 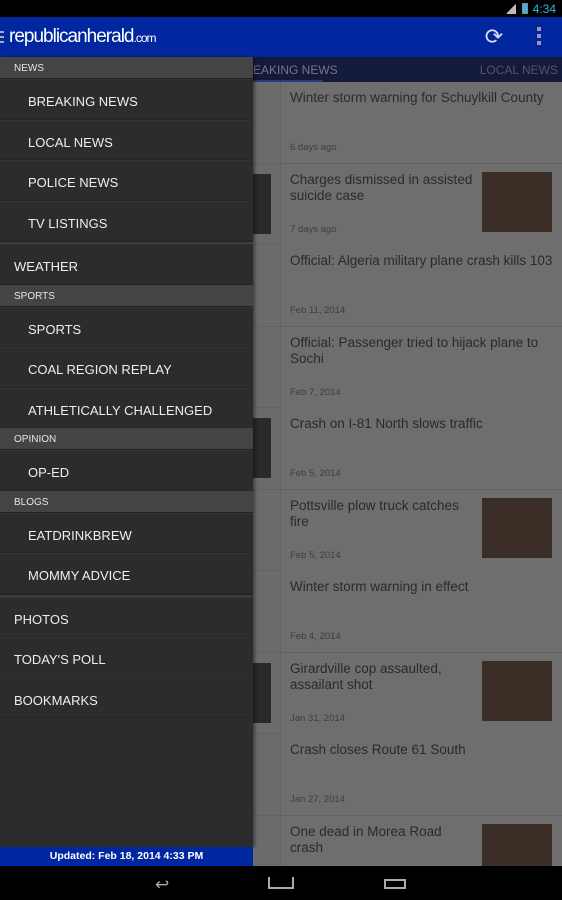 I want to click on article-date: Jan 27, 2014, so click(x=317, y=799).